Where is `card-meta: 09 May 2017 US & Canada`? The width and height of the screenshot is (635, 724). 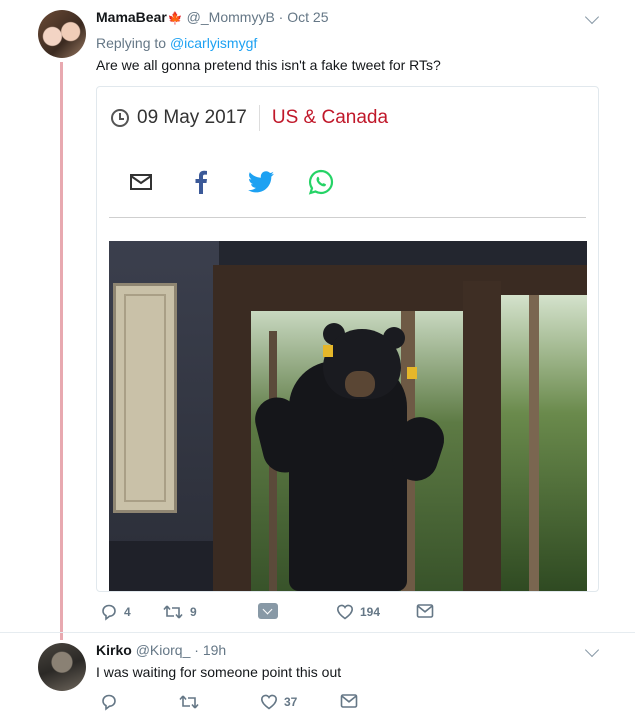 card-meta: 09 May 2017 US & Canada is located at coordinates (249, 118).